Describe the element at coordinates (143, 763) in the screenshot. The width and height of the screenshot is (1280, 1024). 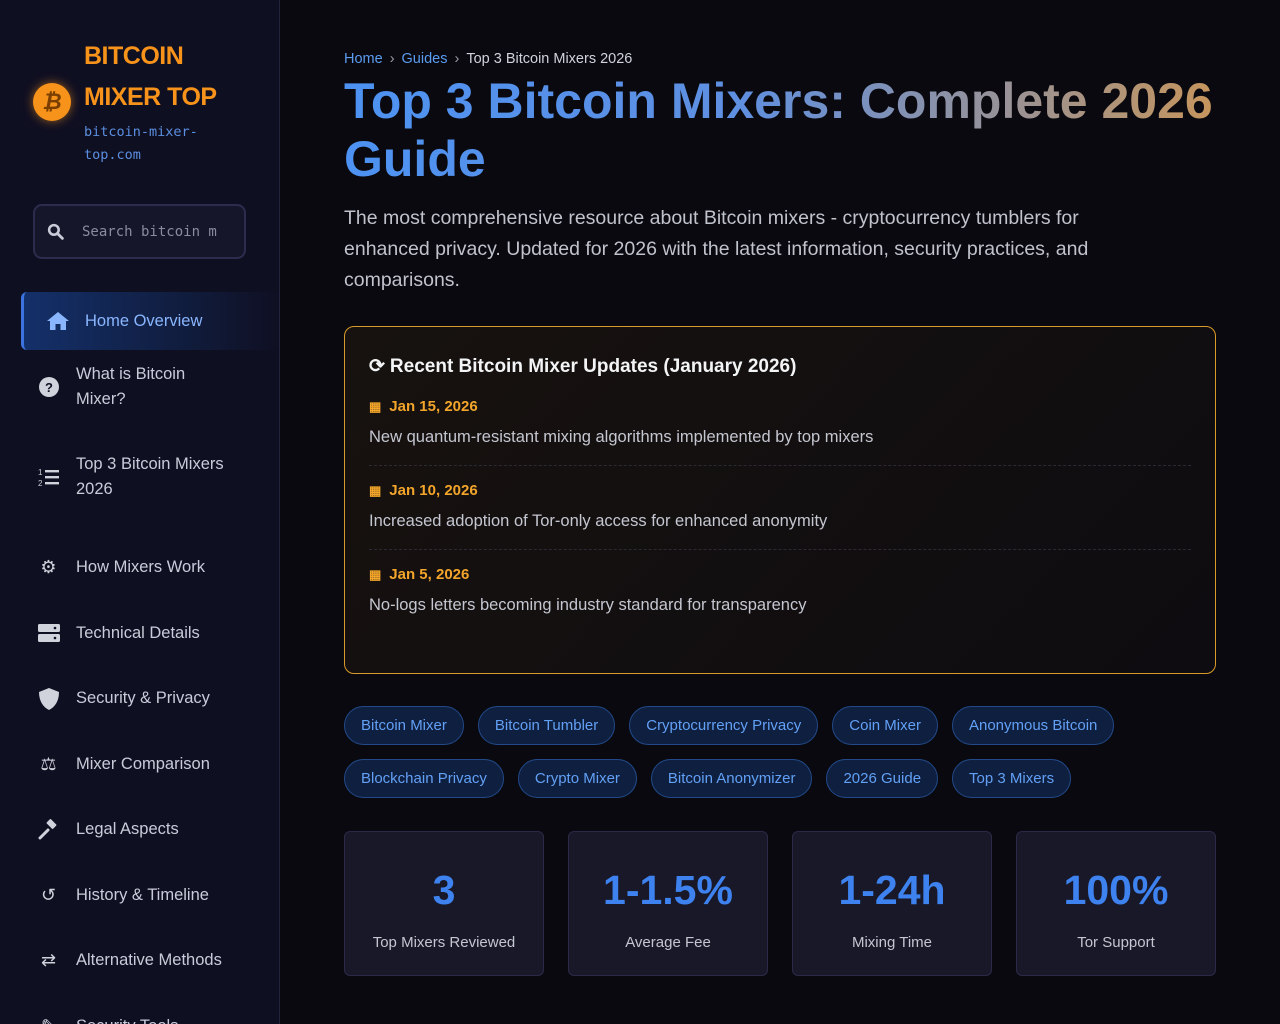
I see `sidebar-item-label: Mixer Comparison` at that location.